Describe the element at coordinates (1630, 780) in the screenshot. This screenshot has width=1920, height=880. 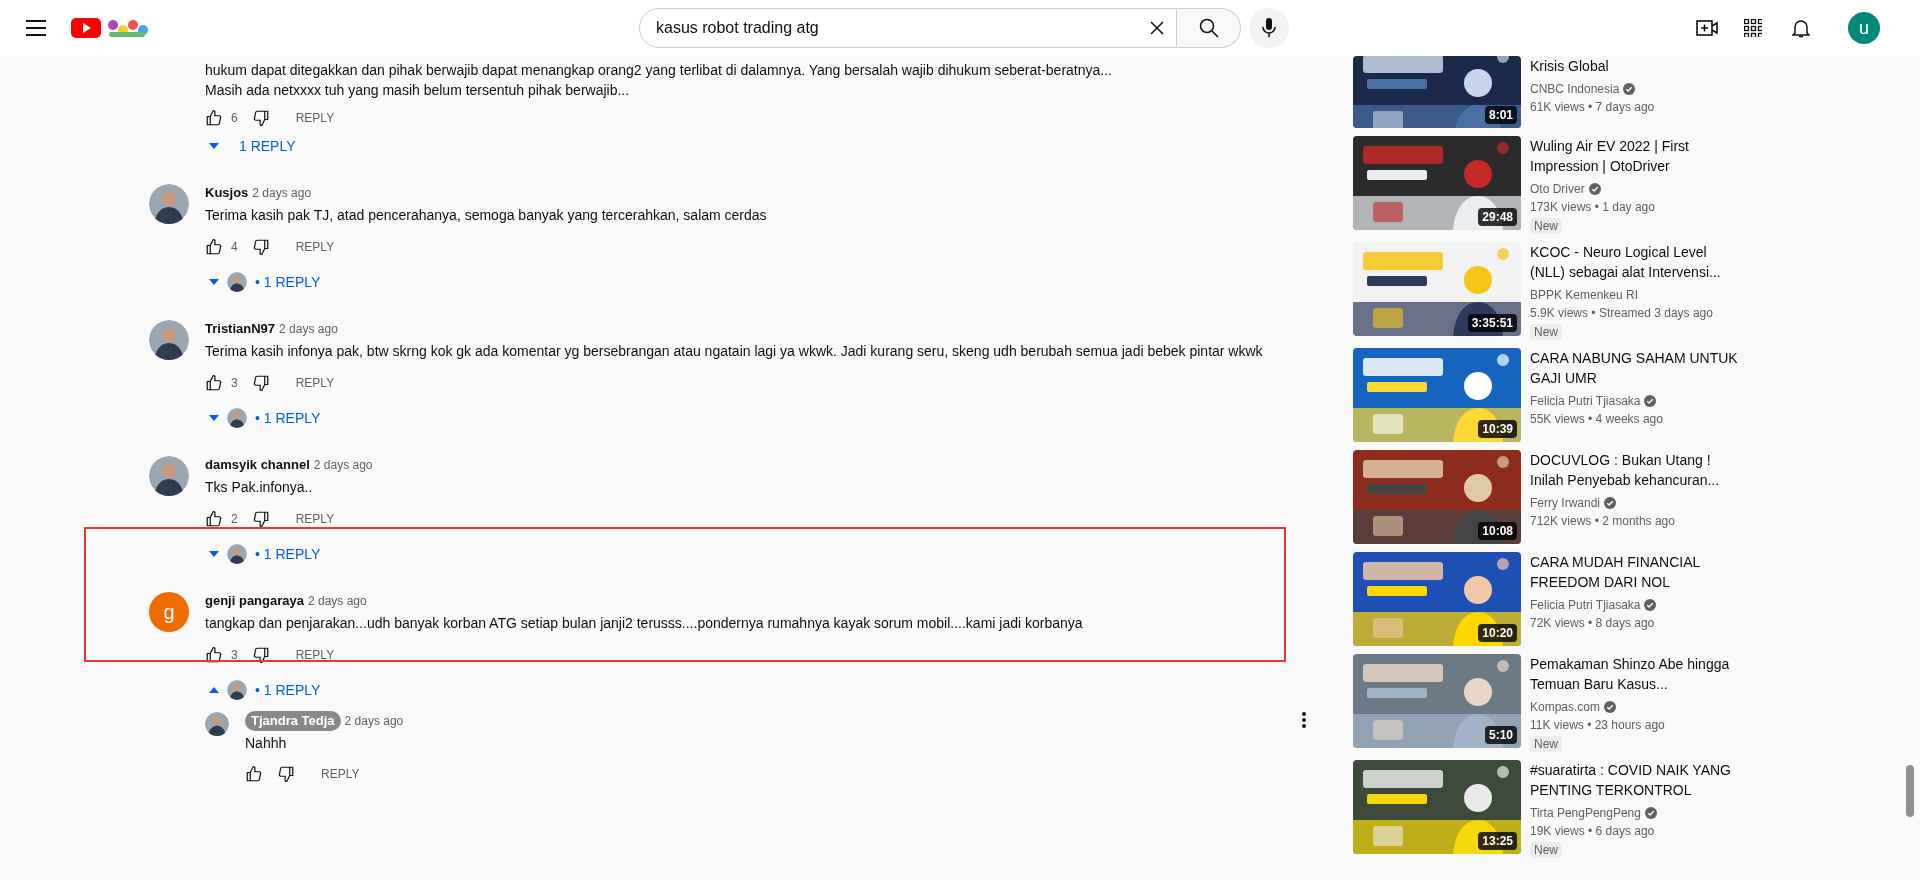
I see `video-title: #suaratirta : COVID NAIK YANG PENTING TERKONTROL` at that location.